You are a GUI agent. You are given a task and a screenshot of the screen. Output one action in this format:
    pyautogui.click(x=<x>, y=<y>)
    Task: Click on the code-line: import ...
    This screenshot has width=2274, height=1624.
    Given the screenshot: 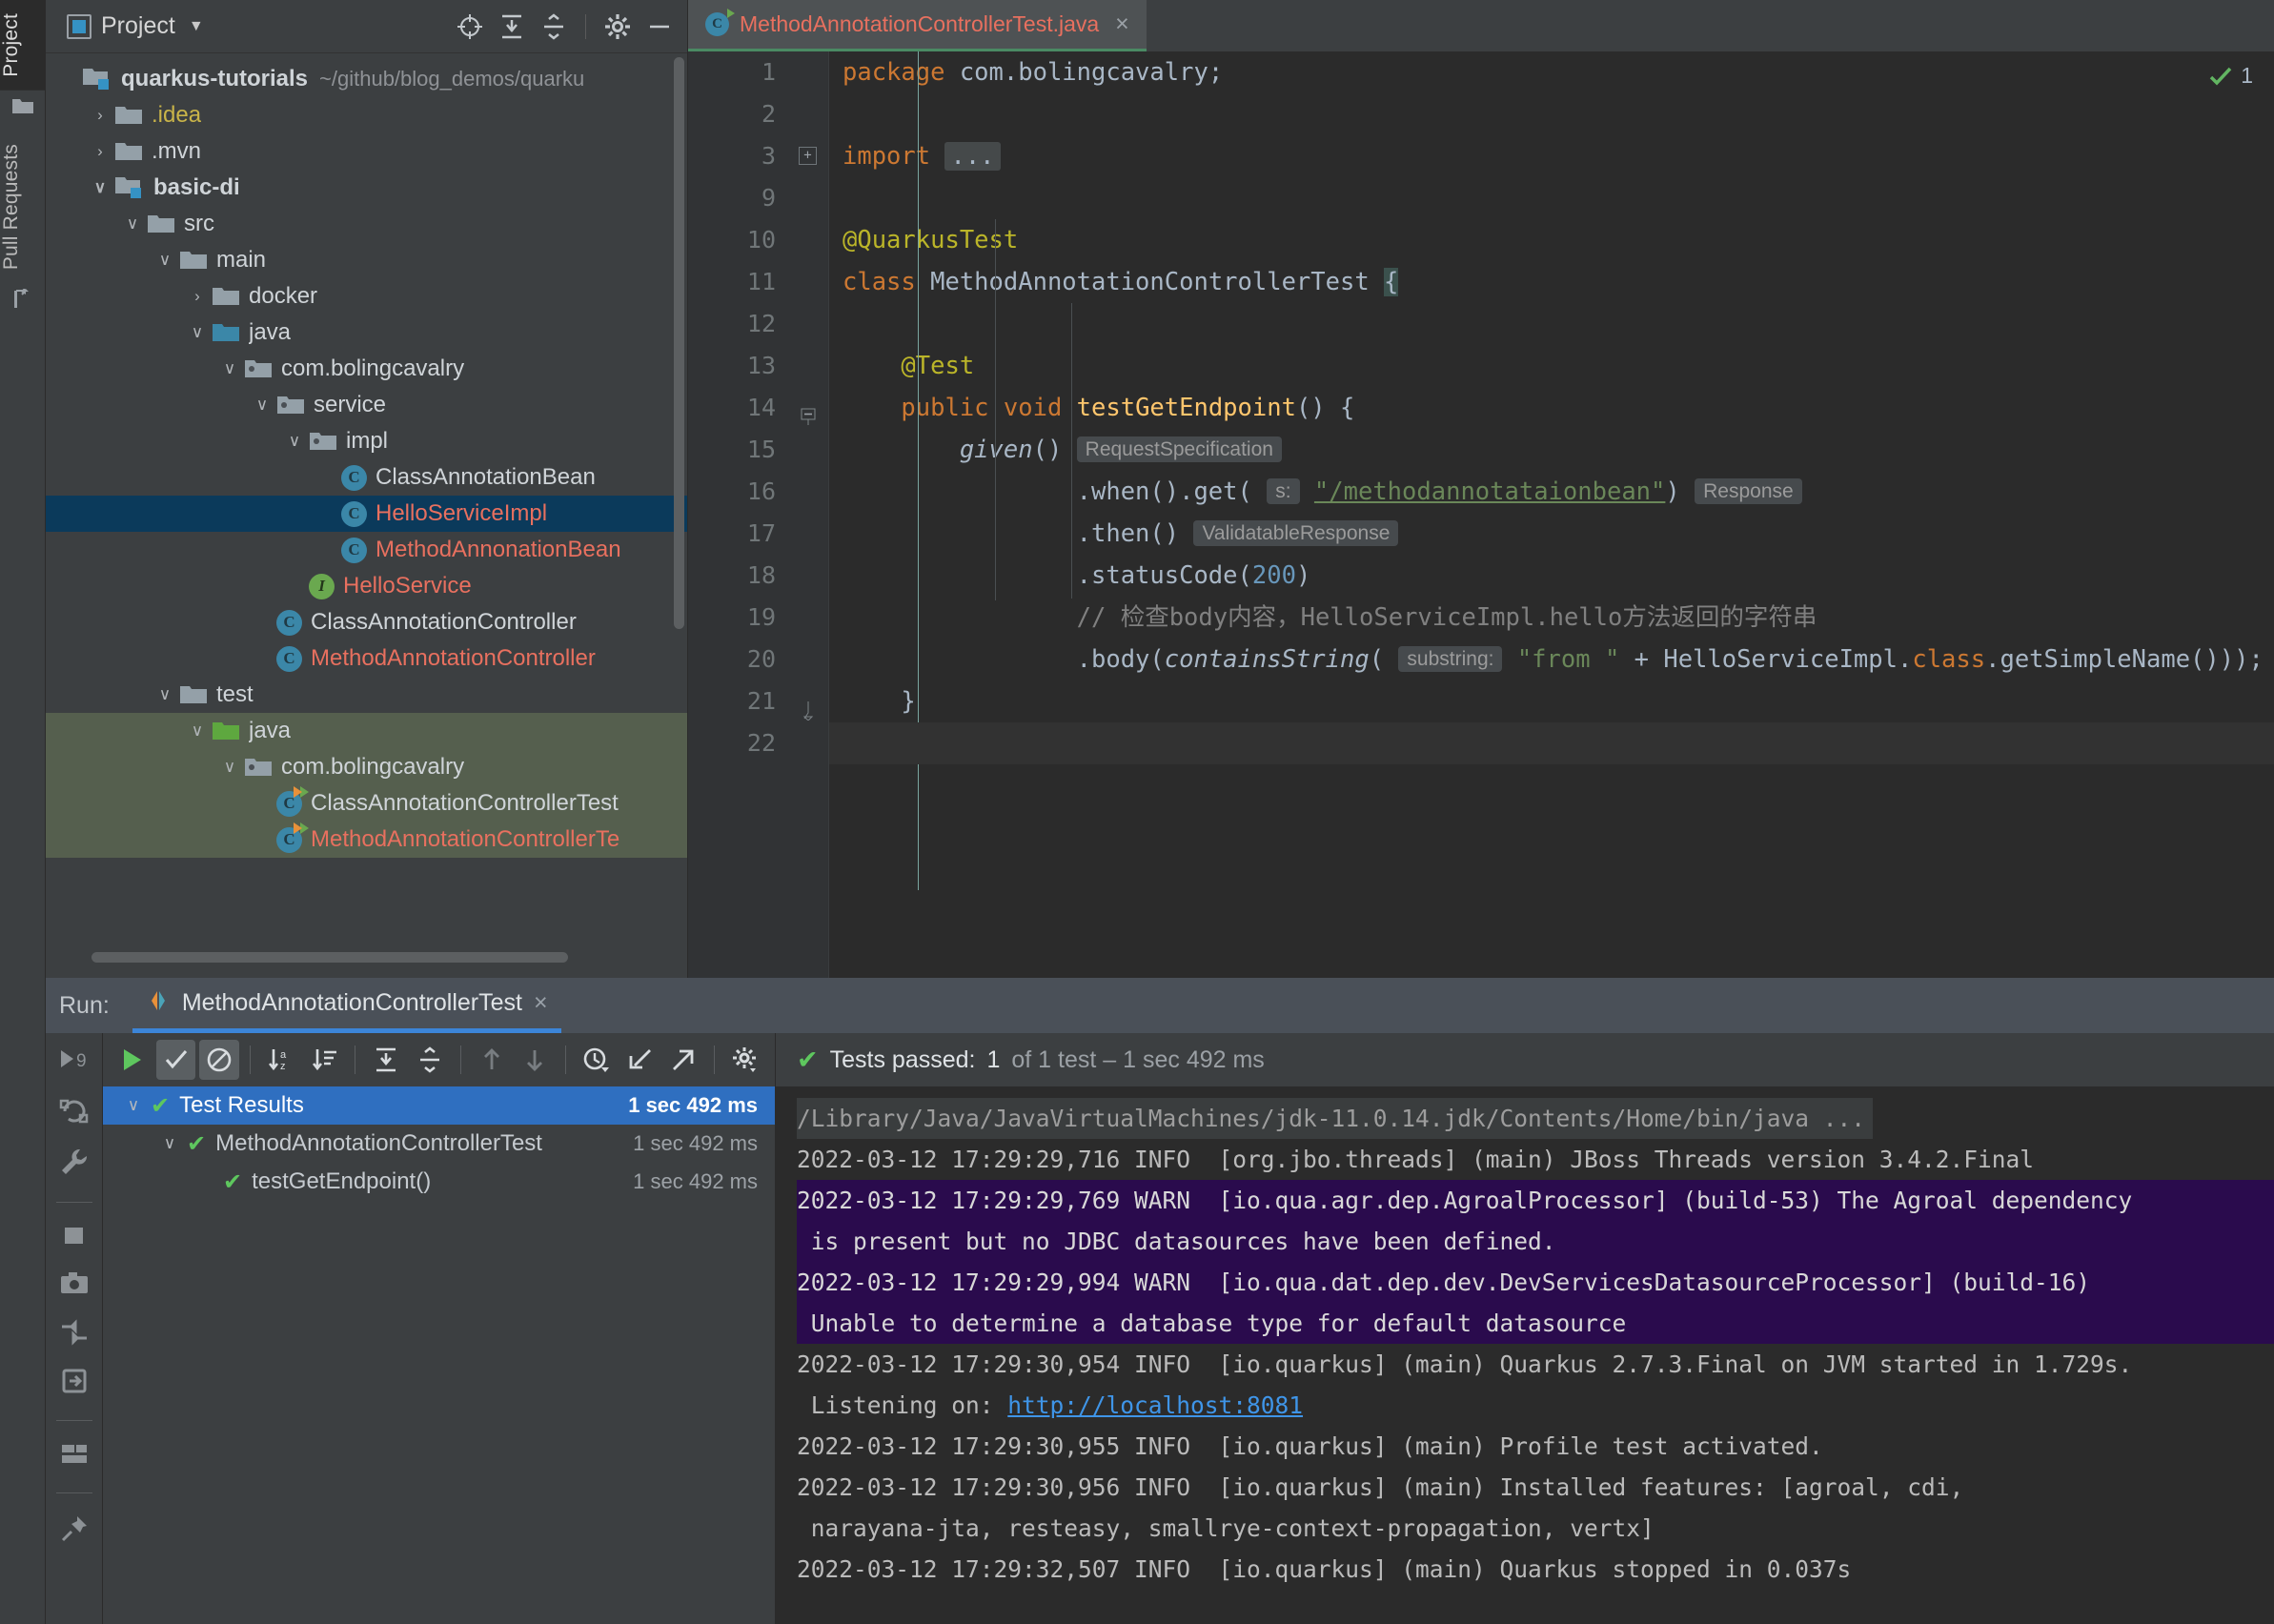 What is the action you would take?
    pyautogui.click(x=1558, y=156)
    